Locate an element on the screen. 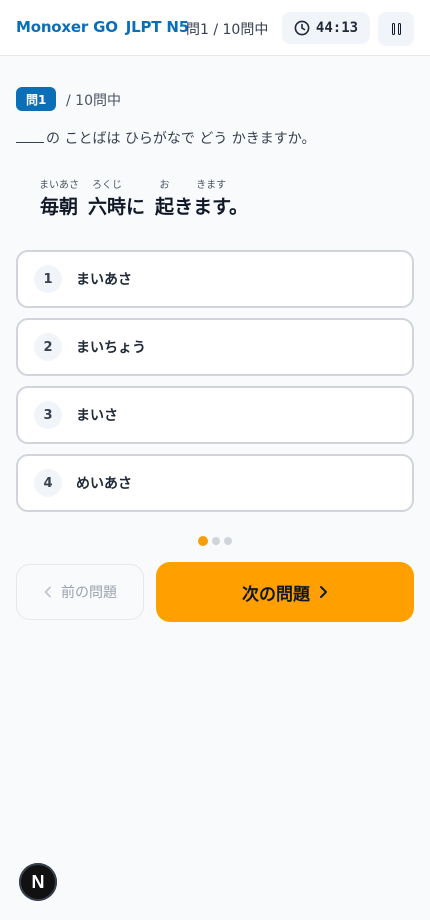 This screenshot has width=430, height=920. question-prompt: の ことばは ひらがなで どう かきますか。 is located at coordinates (166, 138).